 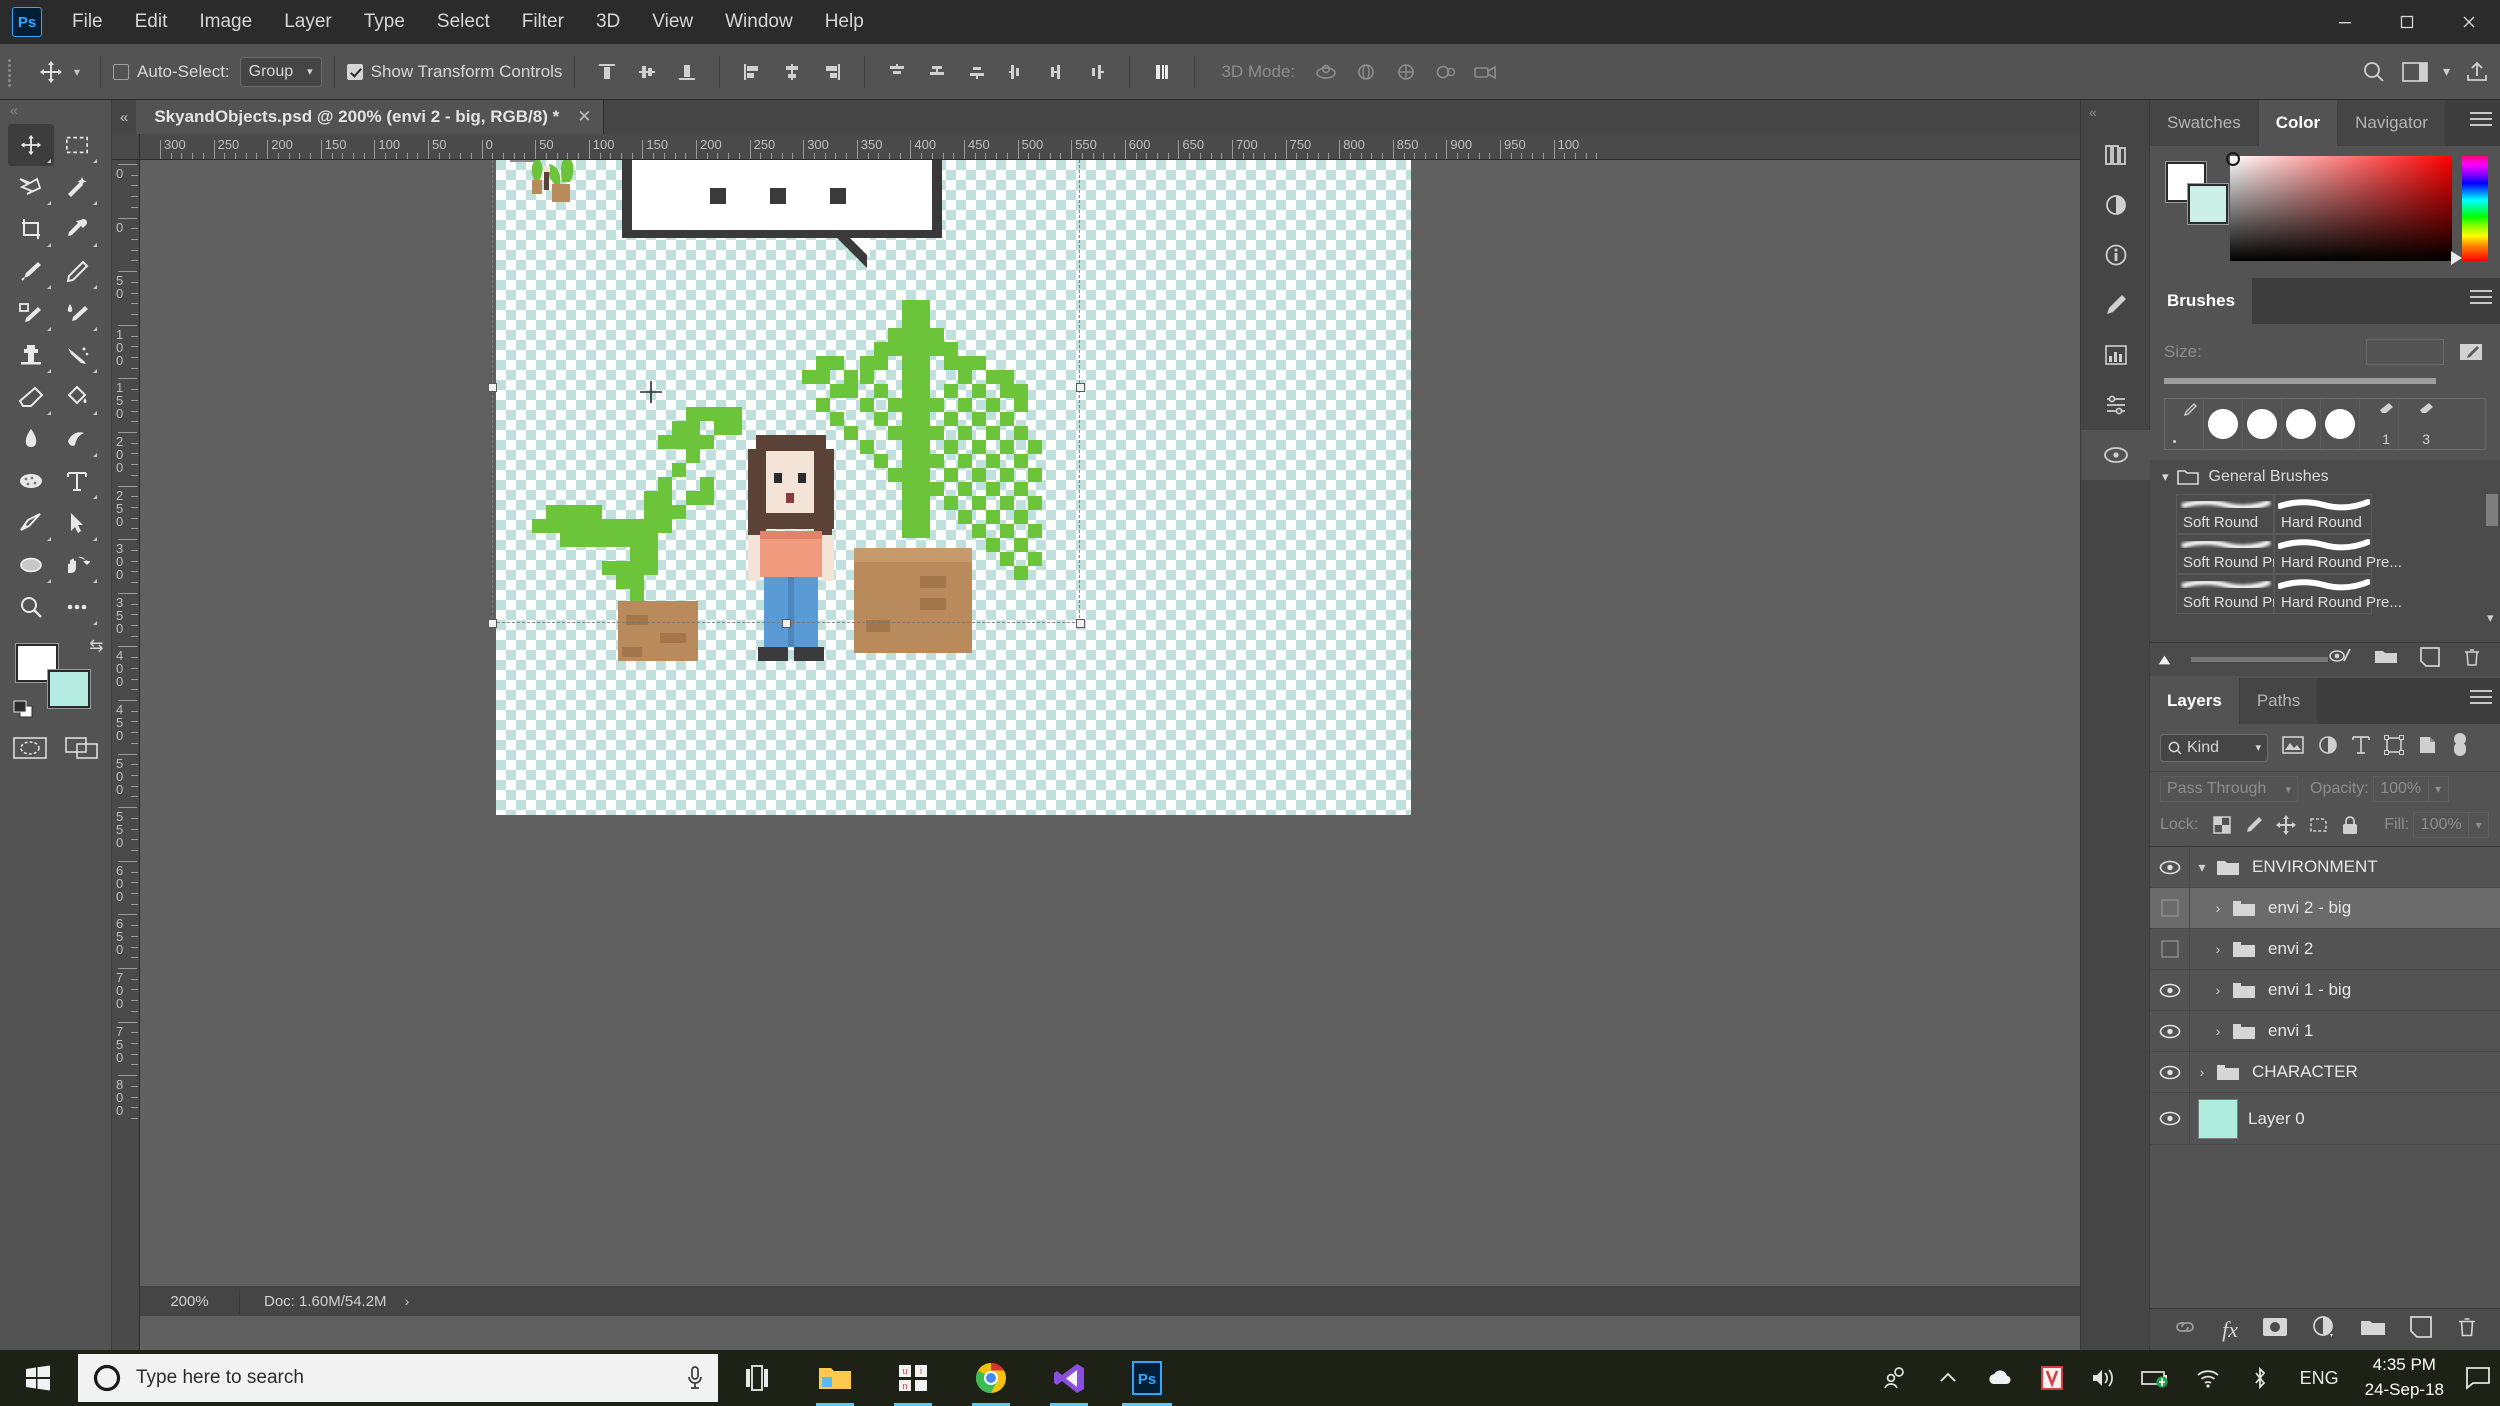 What do you see at coordinates (2325, 1119) in the screenshot?
I see `layer-row-layer-0: Layer 0` at bounding box center [2325, 1119].